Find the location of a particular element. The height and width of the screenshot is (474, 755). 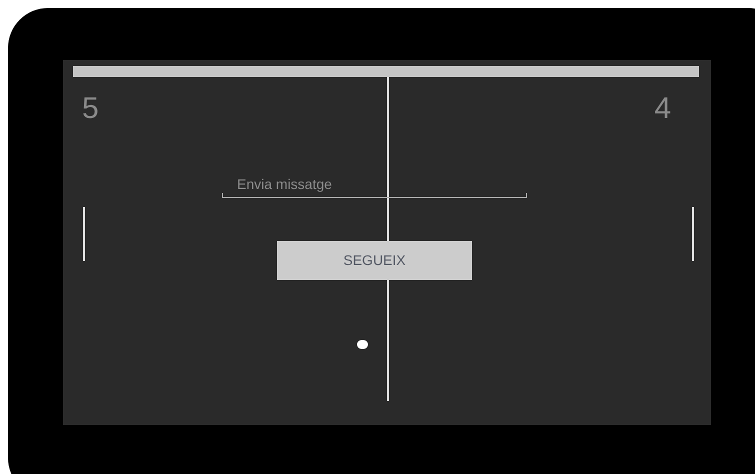

message-field: Envia missatge is located at coordinates (374, 184).